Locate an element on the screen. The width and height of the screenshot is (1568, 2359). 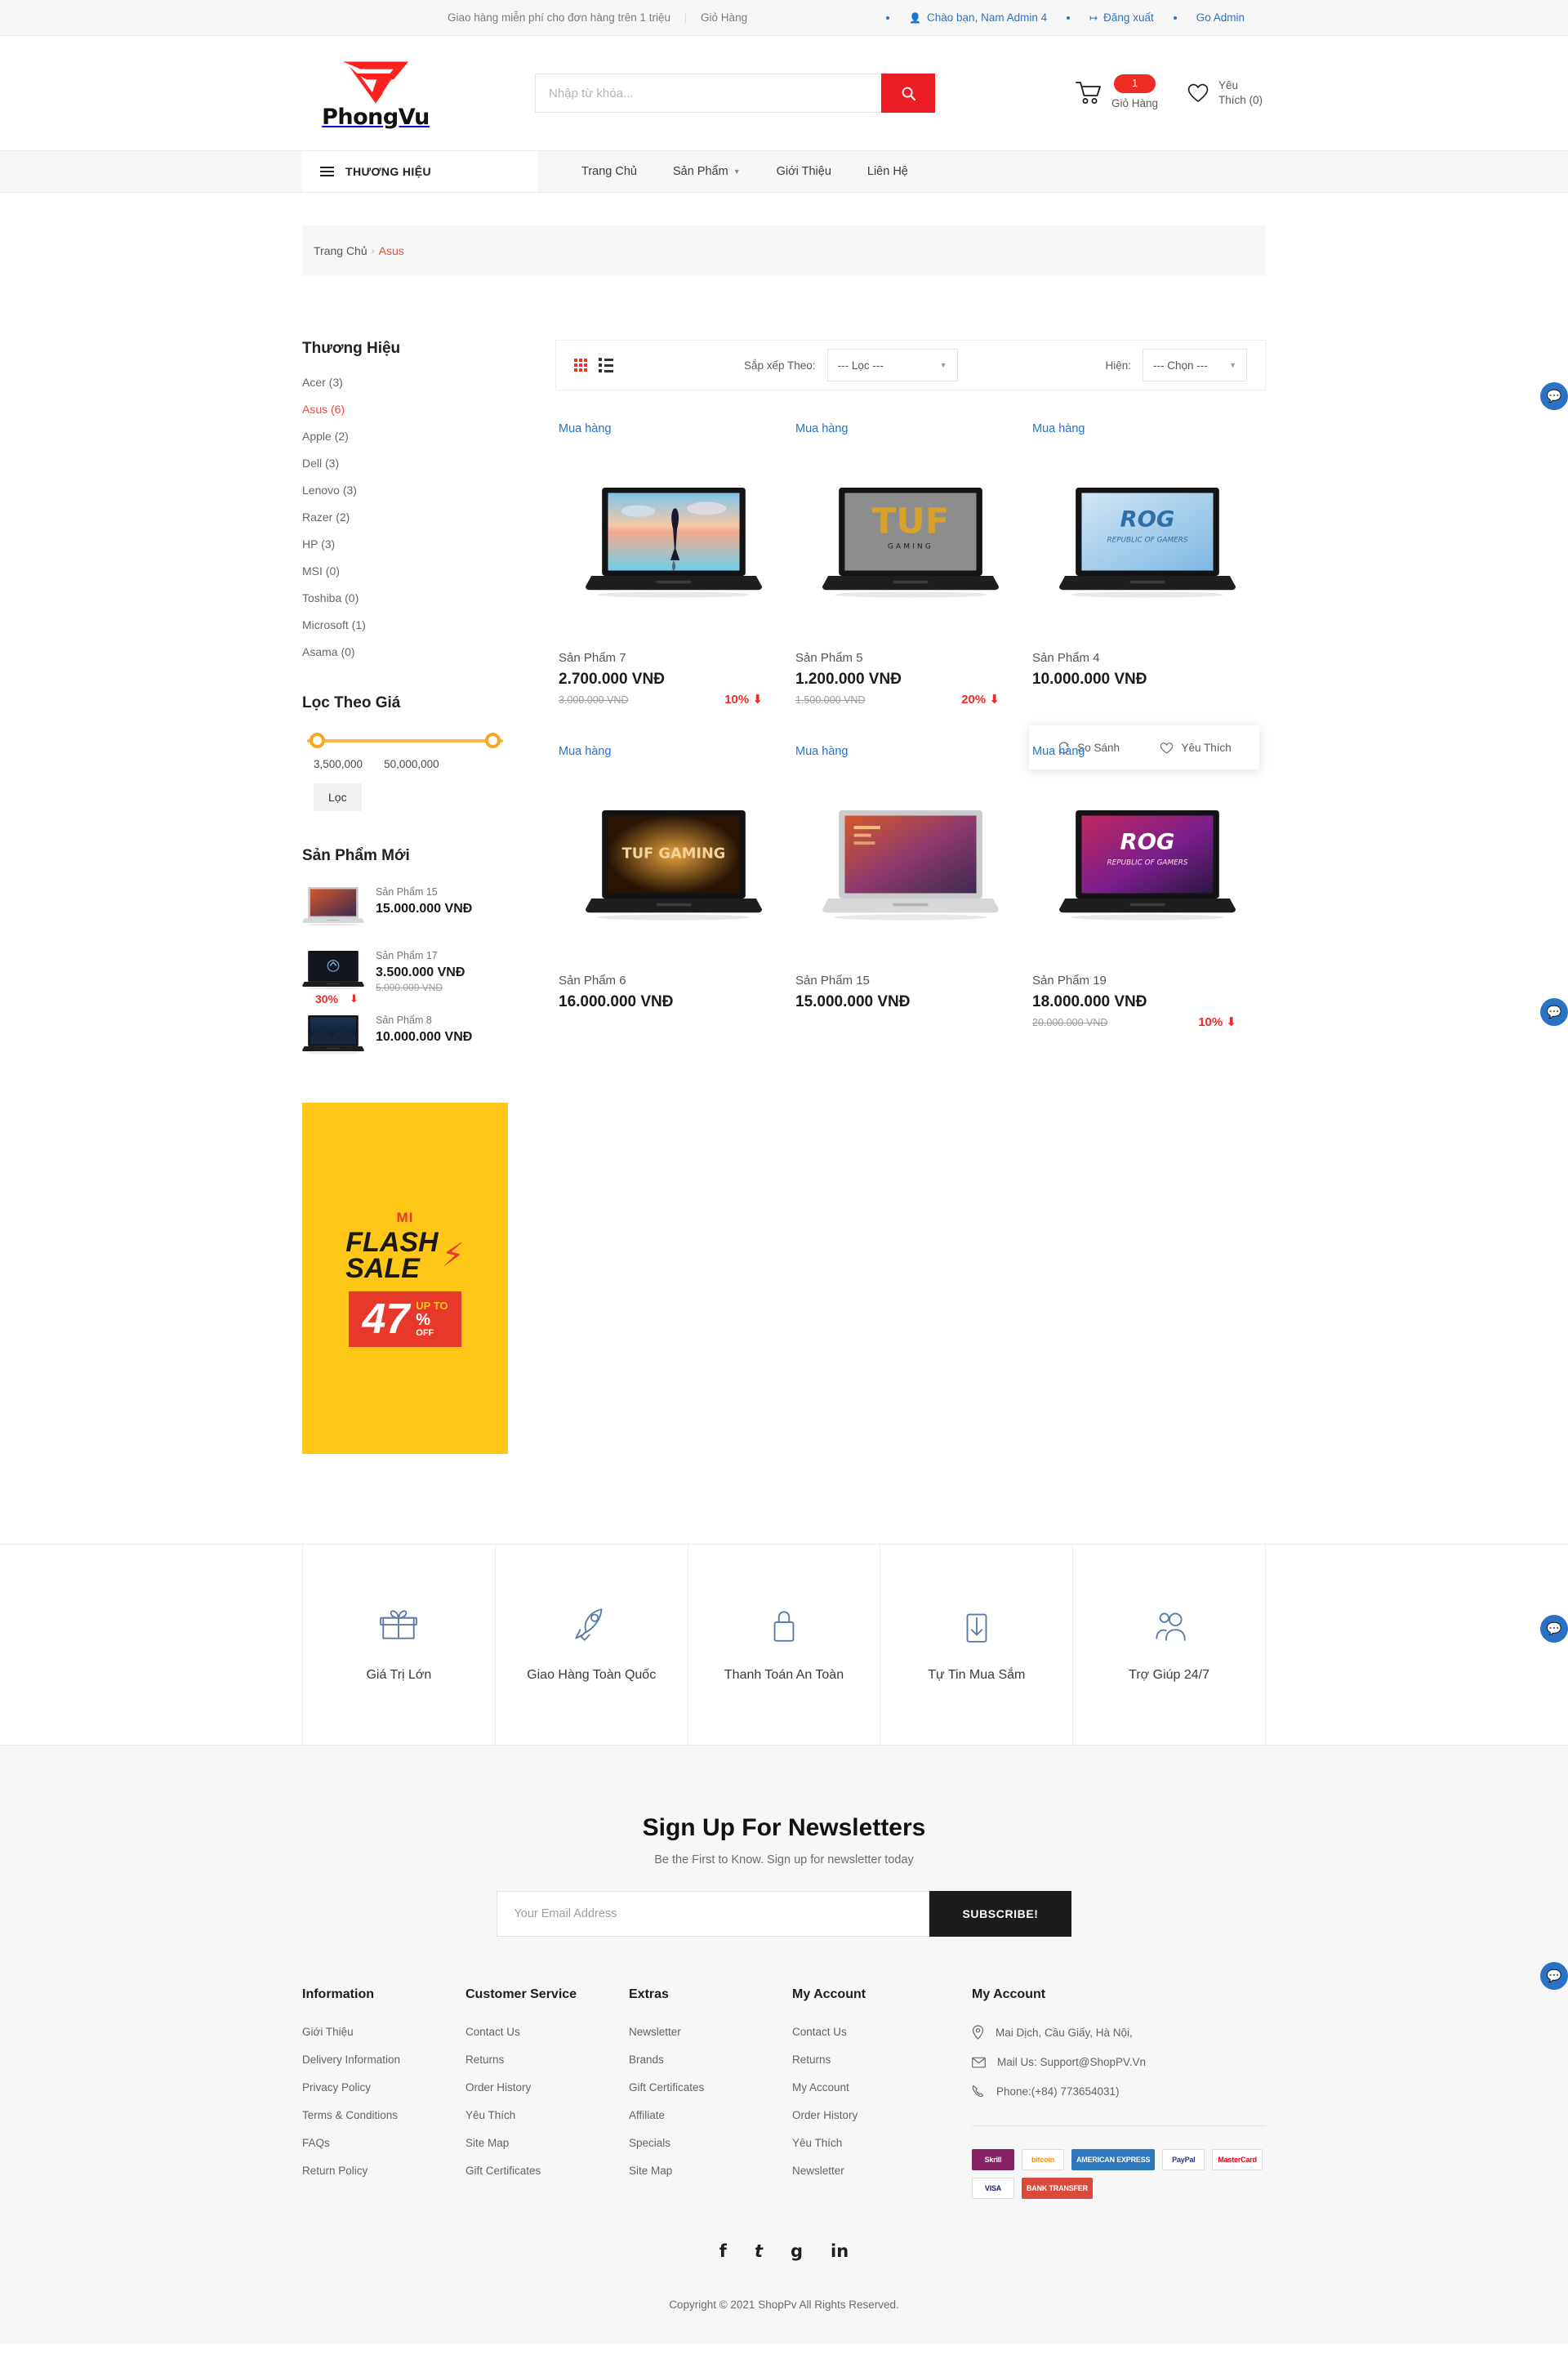
search-box is located at coordinates (735, 93).